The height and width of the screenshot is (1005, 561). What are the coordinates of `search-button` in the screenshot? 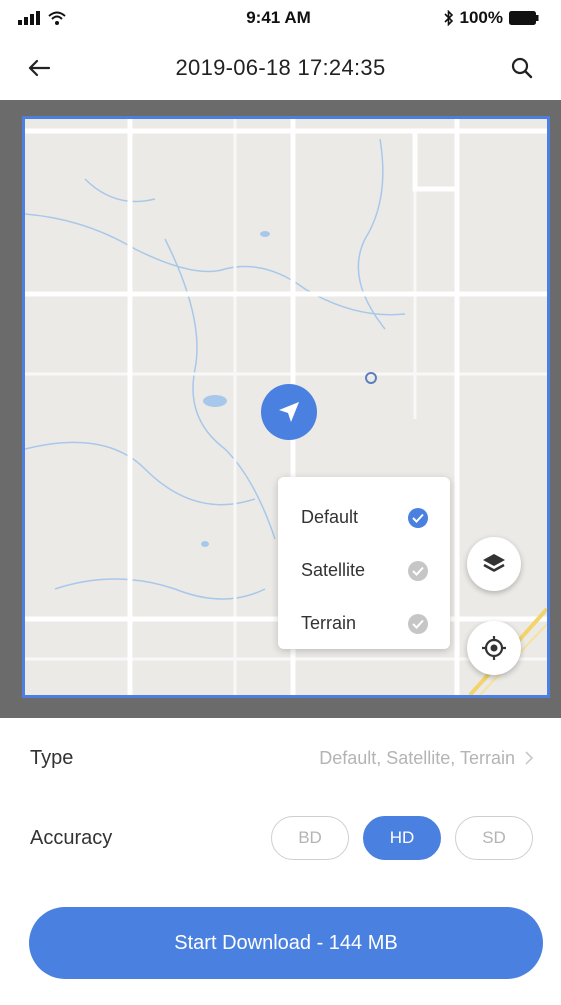 It's located at (522, 68).